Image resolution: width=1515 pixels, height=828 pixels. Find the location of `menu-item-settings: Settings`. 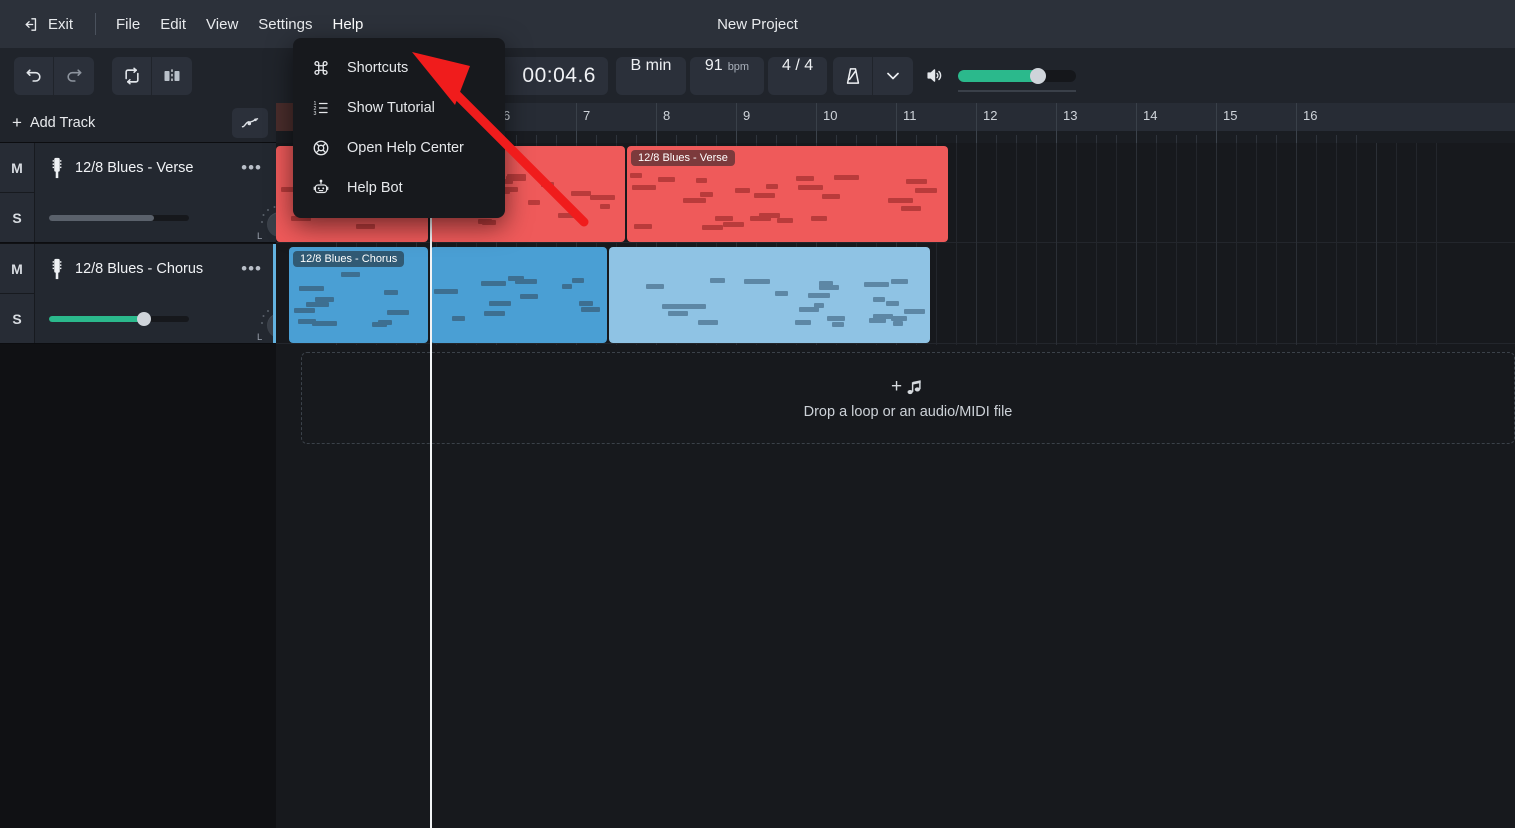

menu-item-settings: Settings is located at coordinates (285, 24).